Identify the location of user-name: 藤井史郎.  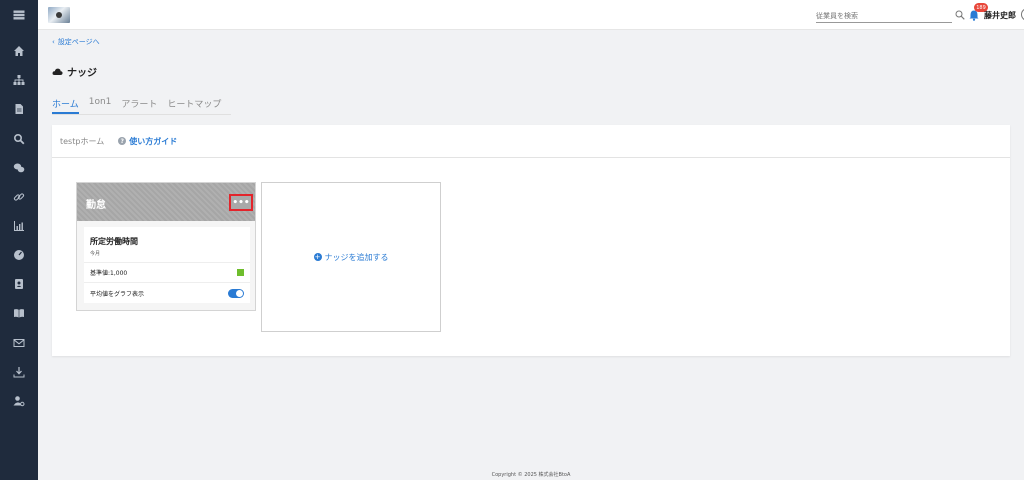
(1000, 15).